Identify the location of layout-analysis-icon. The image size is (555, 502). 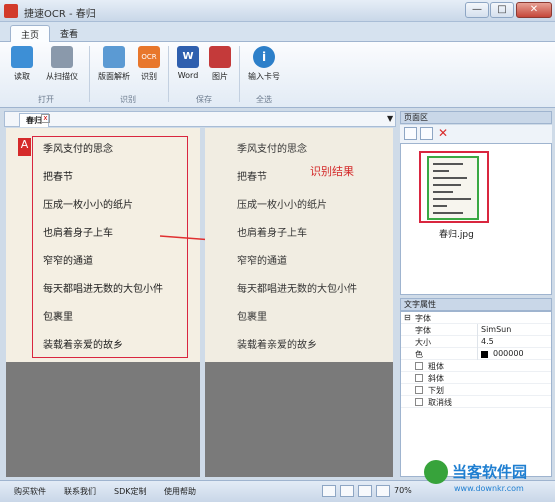
(114, 57).